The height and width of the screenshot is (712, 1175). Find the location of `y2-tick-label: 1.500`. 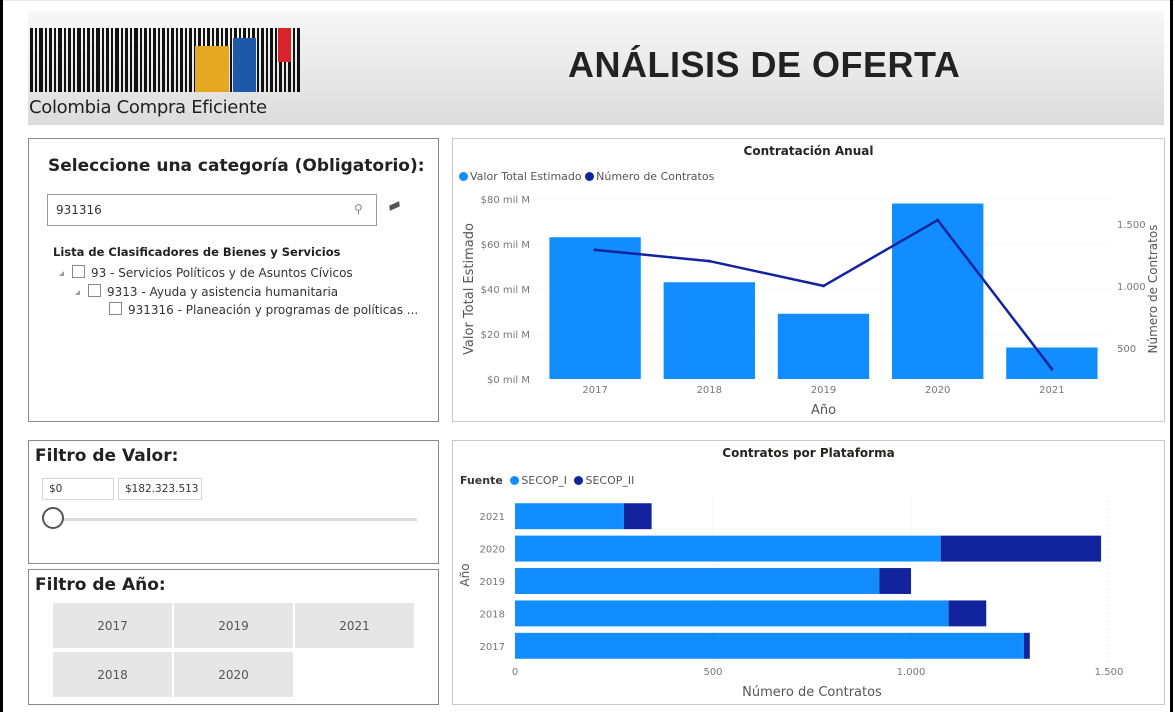

y2-tick-label: 1.500 is located at coordinates (1131, 225).